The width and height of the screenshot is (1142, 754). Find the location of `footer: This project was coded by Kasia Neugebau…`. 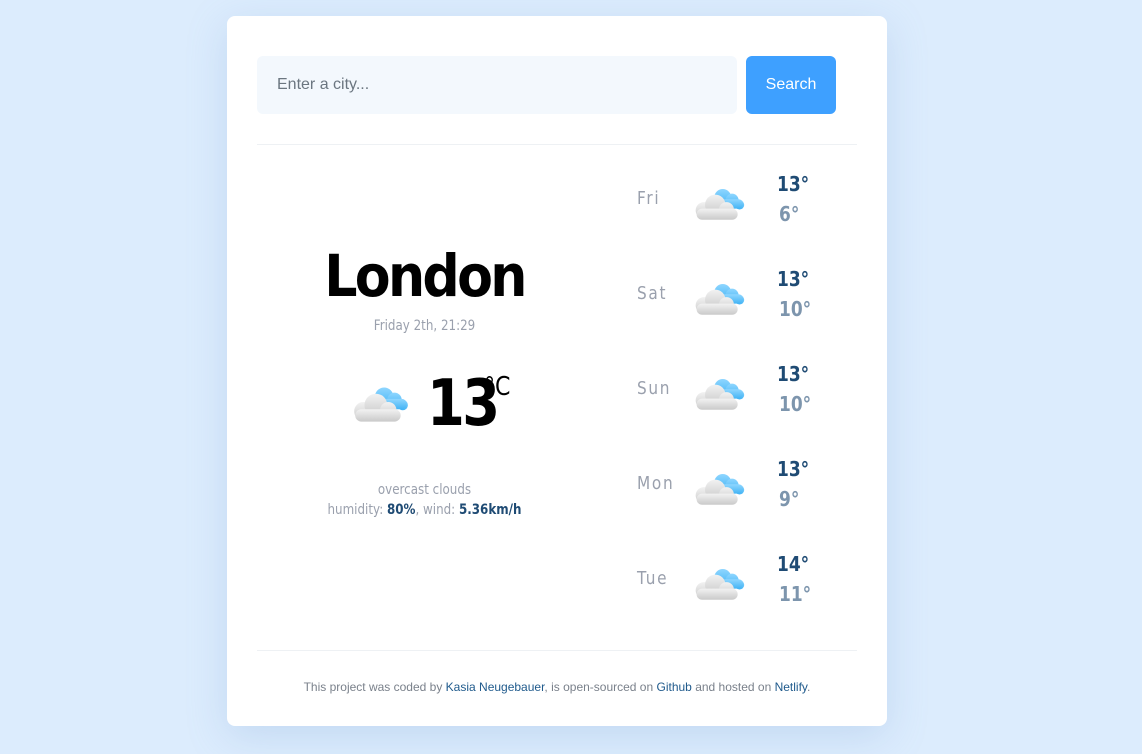

footer: This project was coded by Kasia Neugebau… is located at coordinates (557, 687).